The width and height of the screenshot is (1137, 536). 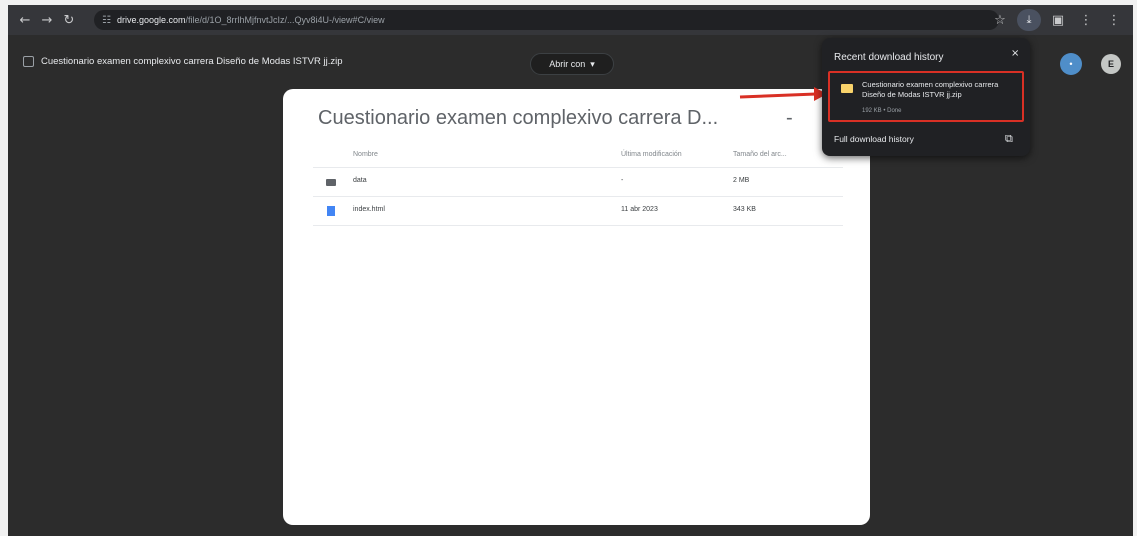 I want to click on close-icon: ×, so click(x=1015, y=53).